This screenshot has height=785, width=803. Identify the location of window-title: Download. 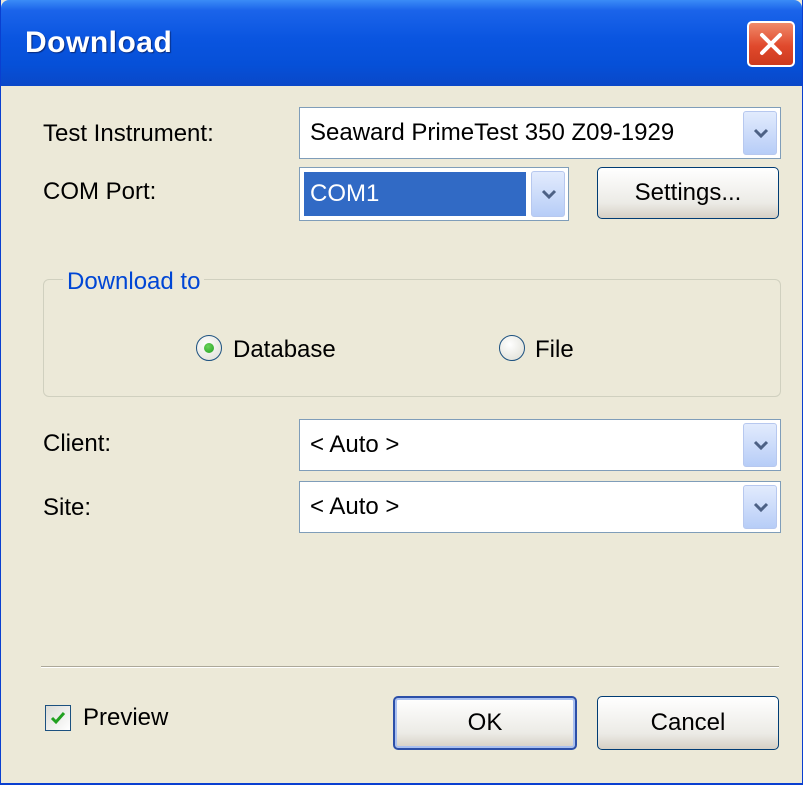
(99, 42).